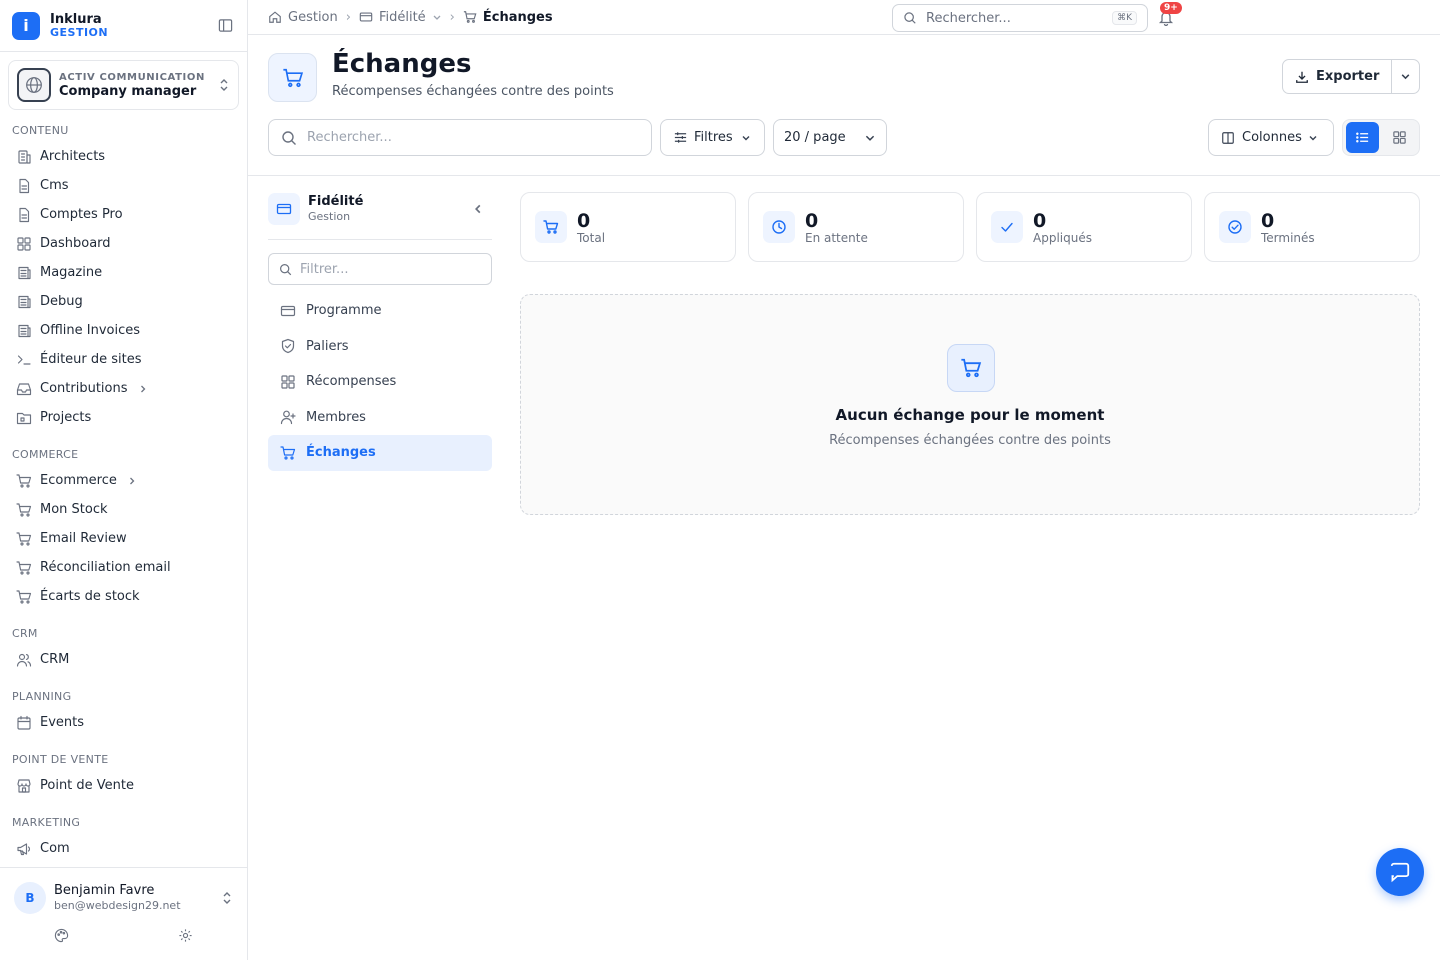 Image resolution: width=1440 pixels, height=960 pixels. What do you see at coordinates (336, 417) in the screenshot?
I see `subnav-item-label: Membres` at bounding box center [336, 417].